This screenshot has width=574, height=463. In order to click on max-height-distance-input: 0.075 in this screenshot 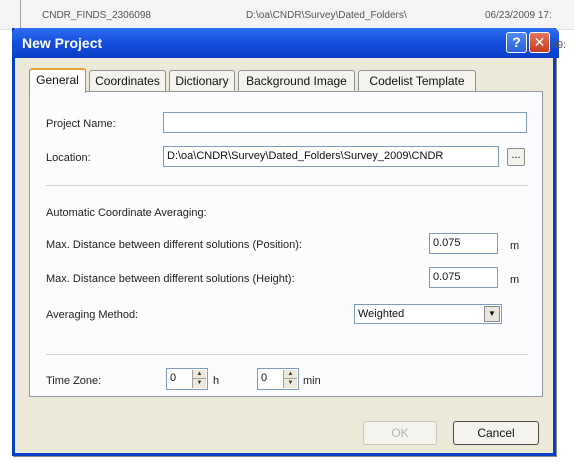, I will do `click(463, 277)`.